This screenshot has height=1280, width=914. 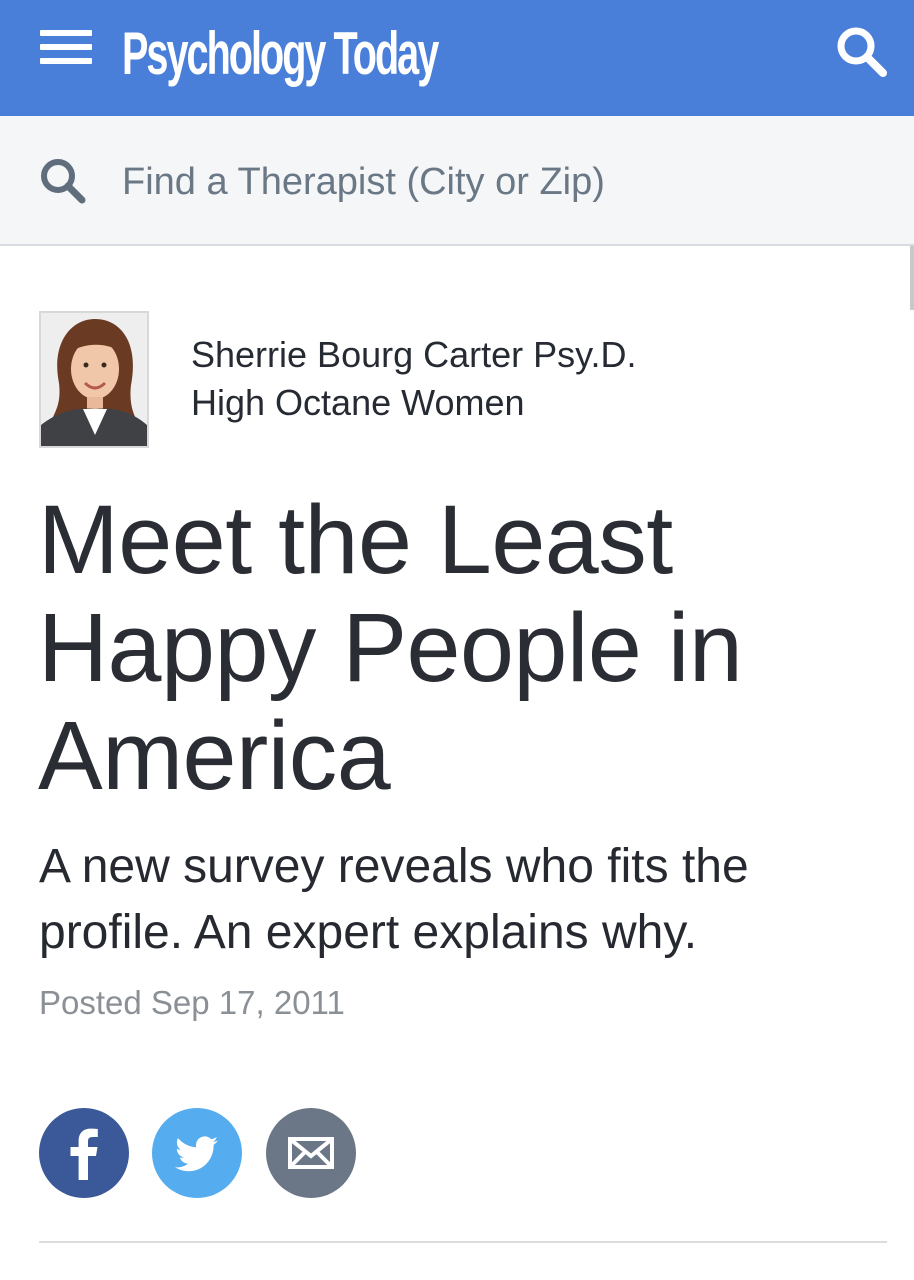 I want to click on hamburger-menu-icon, so click(x=66, y=50).